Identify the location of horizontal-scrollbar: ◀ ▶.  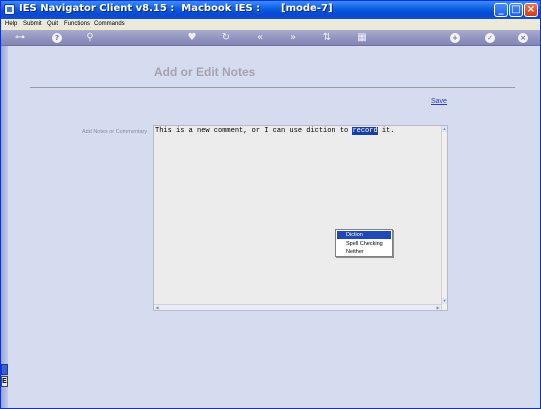
(297, 307).